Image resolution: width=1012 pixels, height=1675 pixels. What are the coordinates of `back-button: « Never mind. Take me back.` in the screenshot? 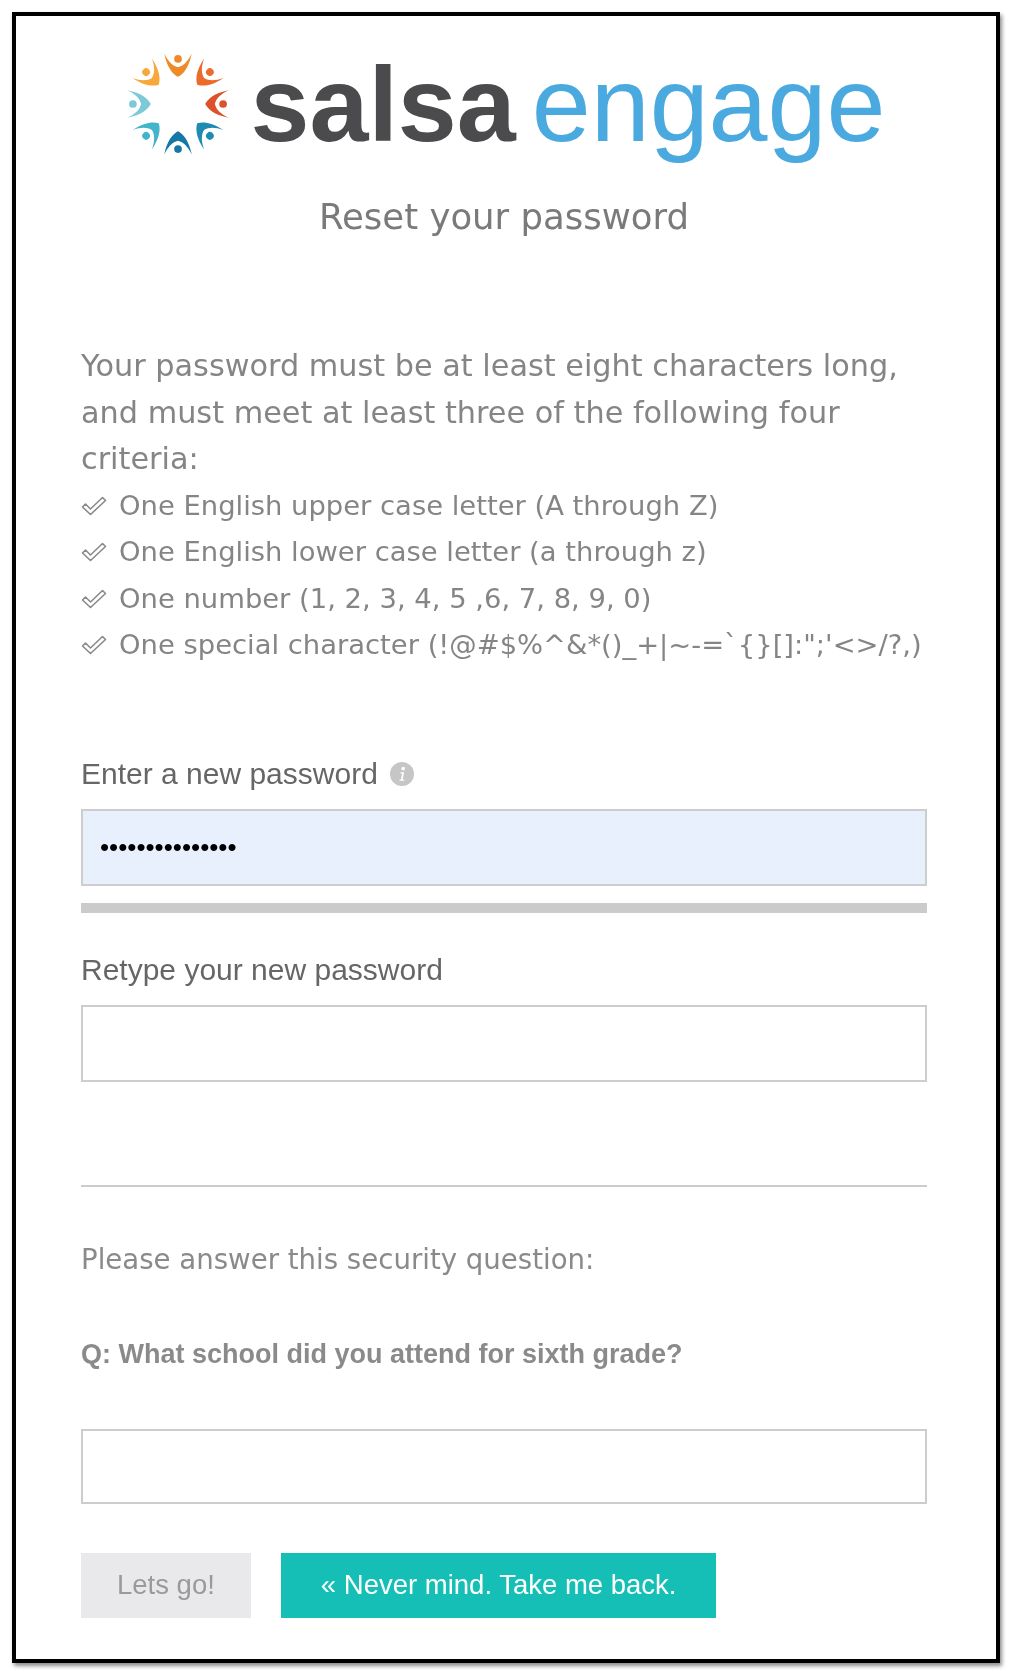 It's located at (498, 1585).